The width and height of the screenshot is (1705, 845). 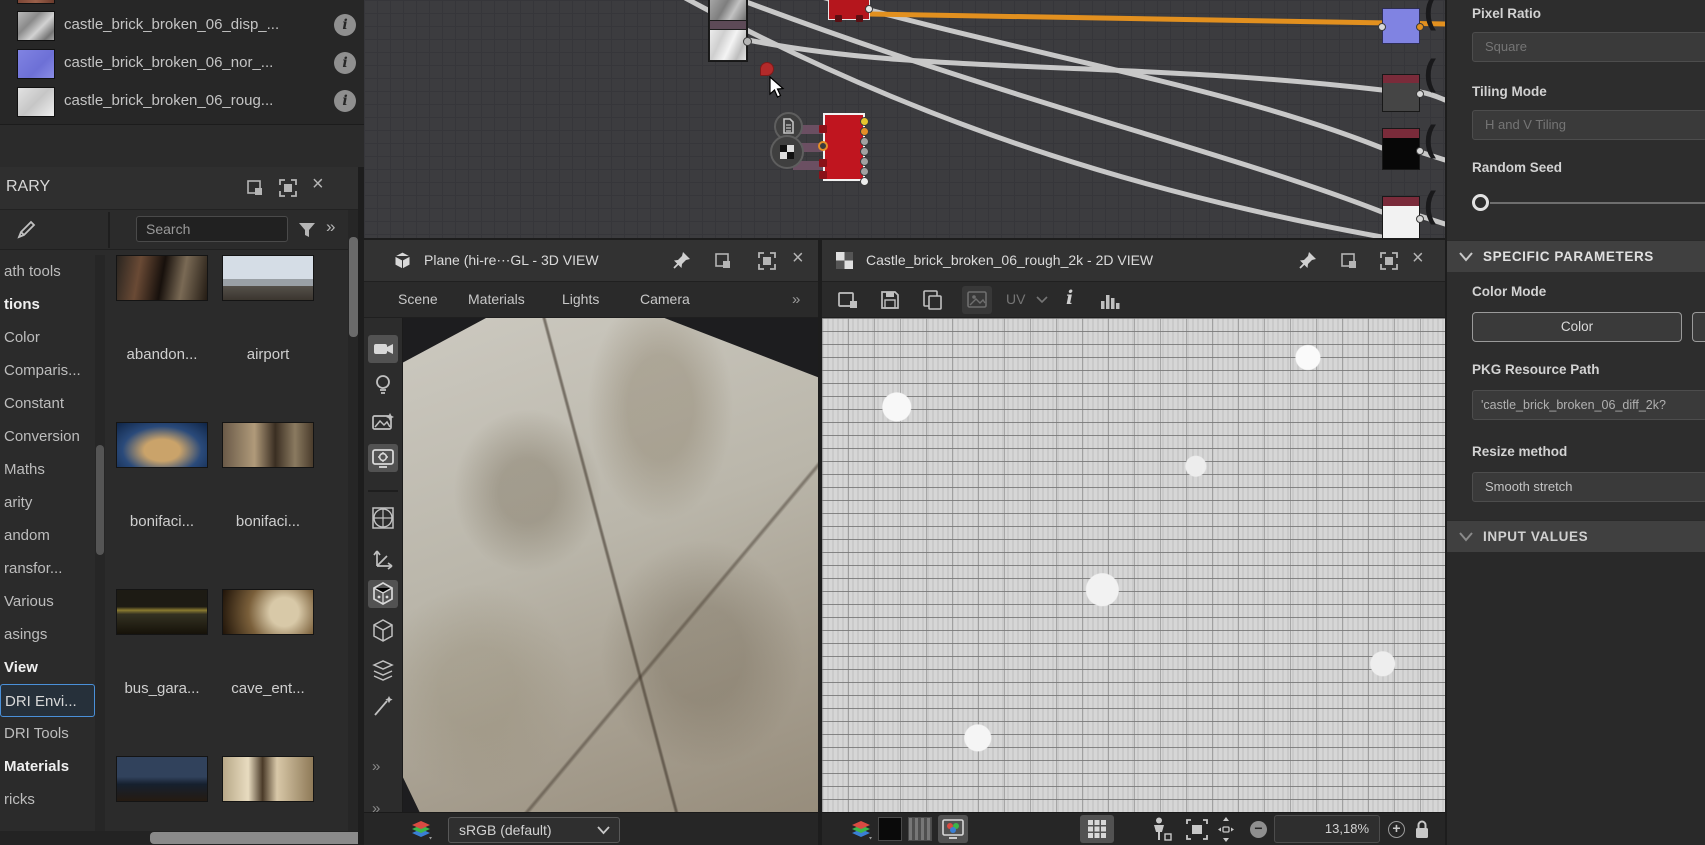 I want to click on view3d-titlebar: Plane (hi-re⋯GL - 3D VIEW ×, so click(x=591, y=261).